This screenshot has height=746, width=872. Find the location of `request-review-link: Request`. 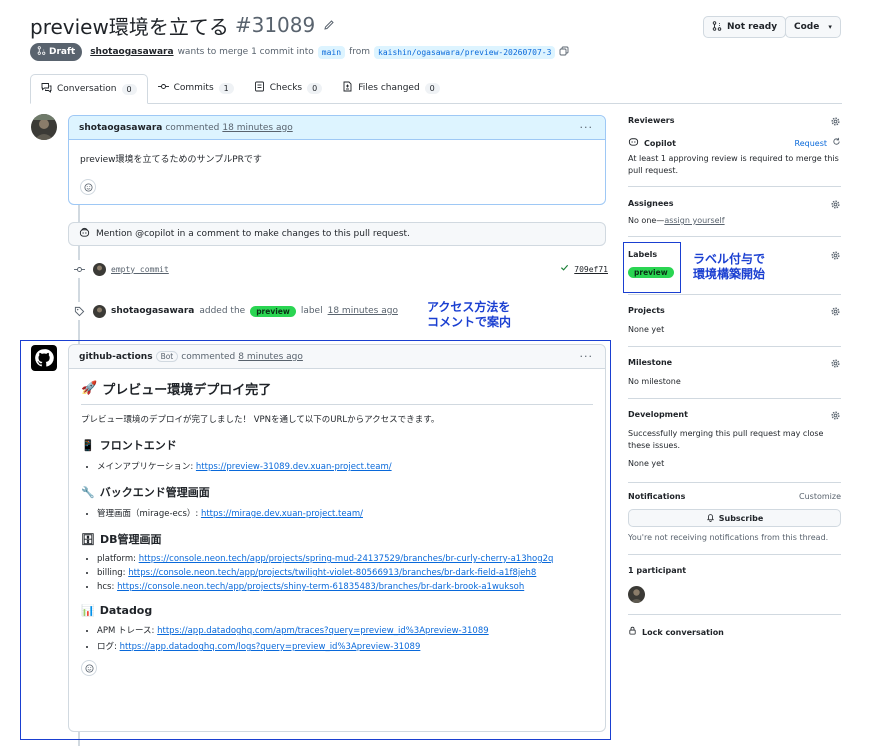

request-review-link: Request is located at coordinates (811, 143).